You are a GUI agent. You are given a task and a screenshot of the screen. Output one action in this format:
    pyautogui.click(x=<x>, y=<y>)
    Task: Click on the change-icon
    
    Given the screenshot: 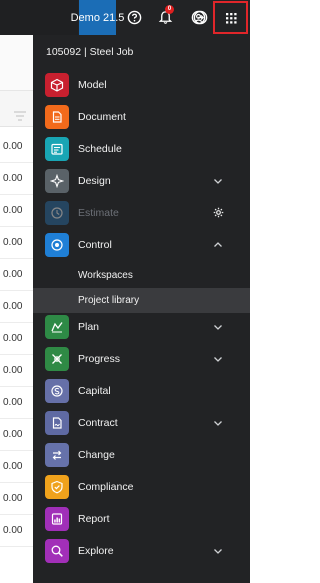 What is the action you would take?
    pyautogui.click(x=57, y=455)
    